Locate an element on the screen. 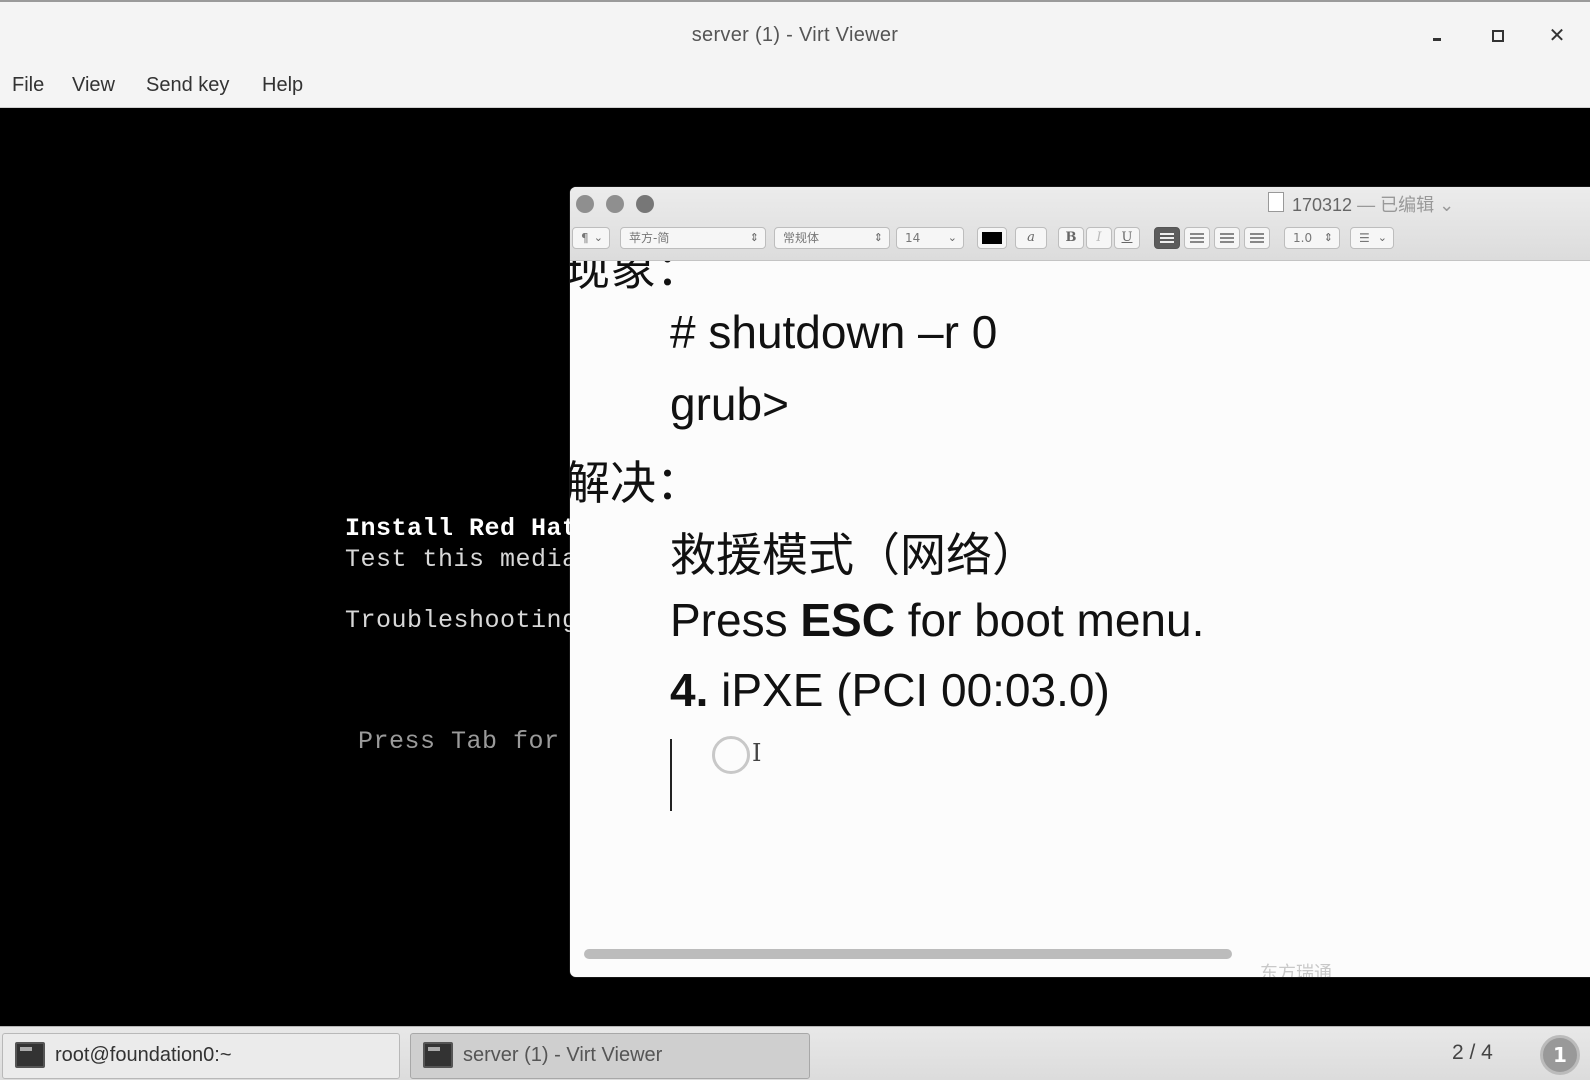  line-shutdown-command: # shutdown –r 0 is located at coordinates (834, 332).